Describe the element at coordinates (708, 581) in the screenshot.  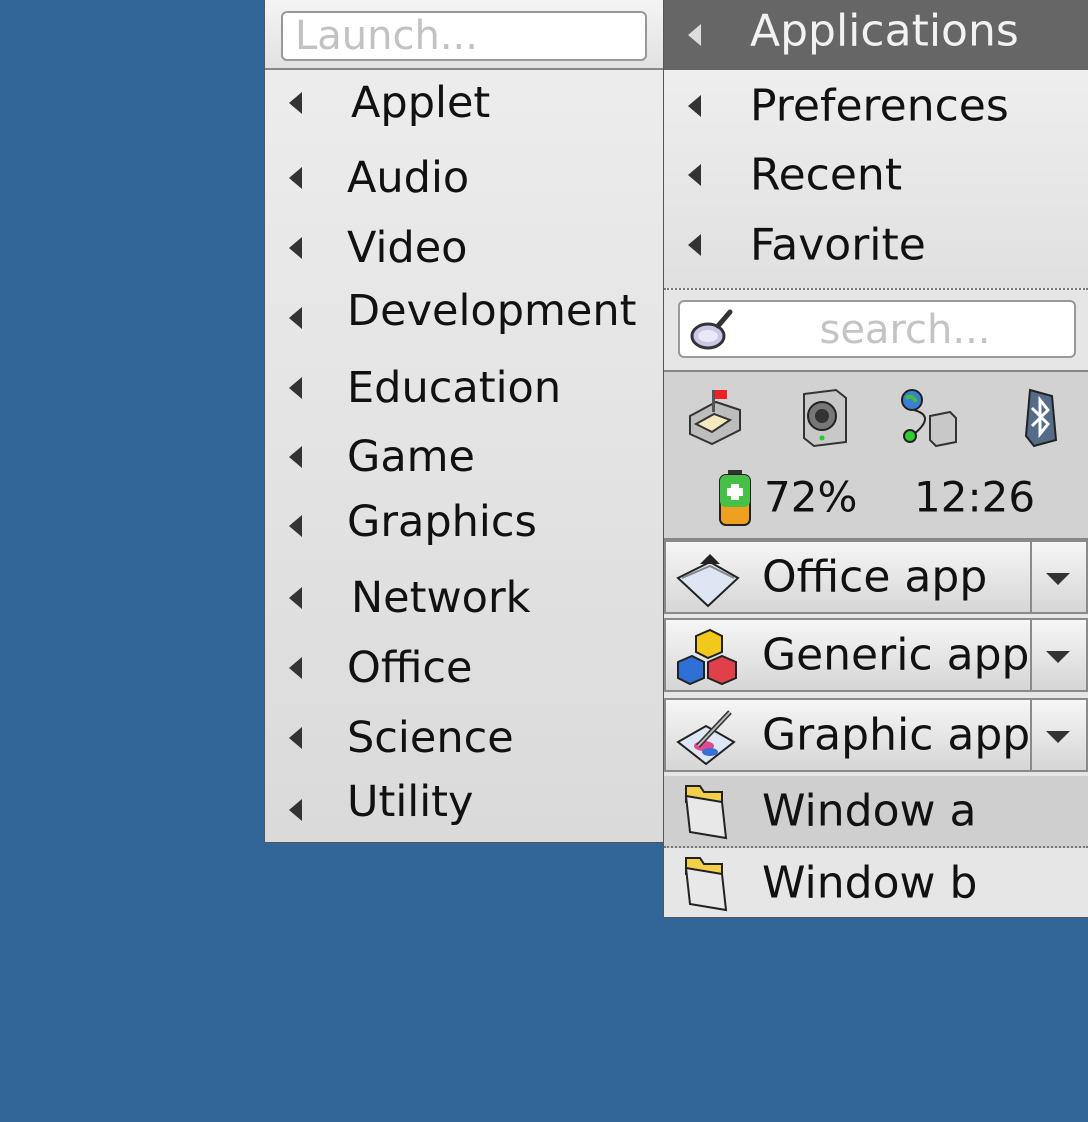
I see `office-app-icon` at that location.